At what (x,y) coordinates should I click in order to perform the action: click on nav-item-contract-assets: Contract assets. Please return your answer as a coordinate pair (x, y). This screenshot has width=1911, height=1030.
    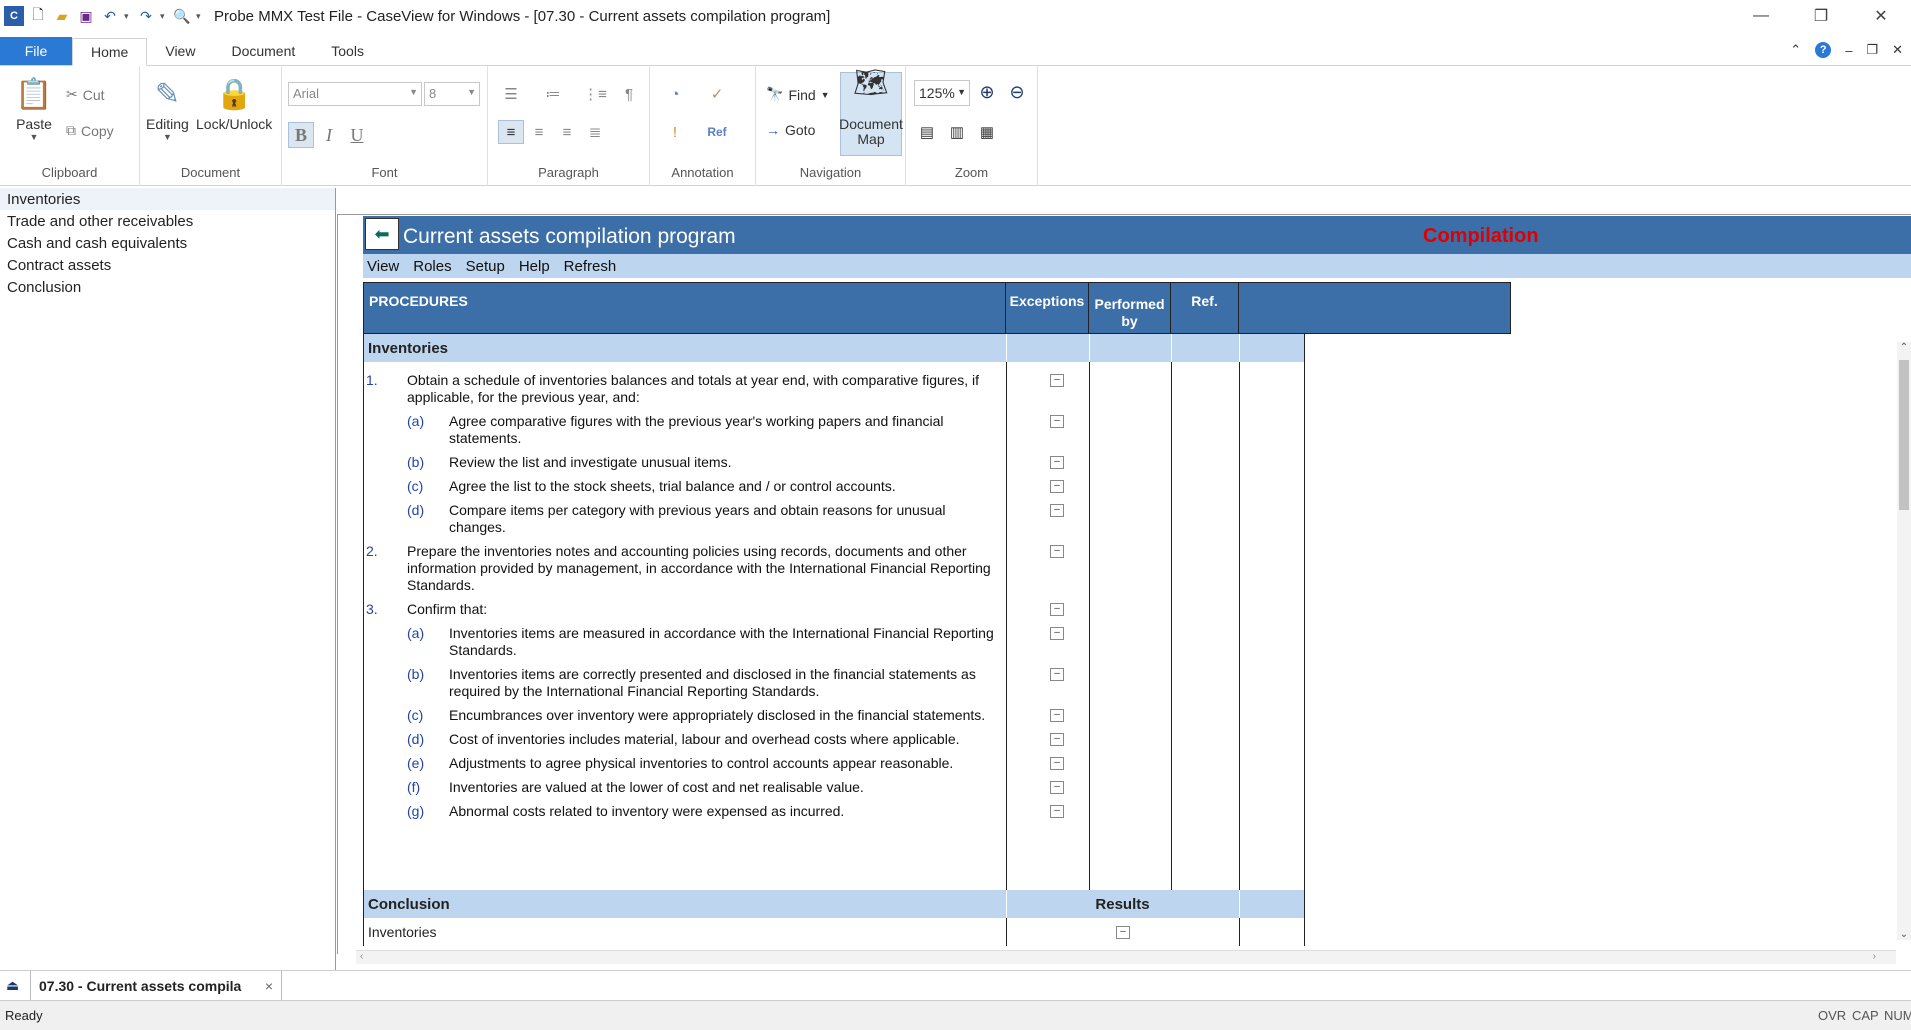
    Looking at the image, I should click on (167, 265).